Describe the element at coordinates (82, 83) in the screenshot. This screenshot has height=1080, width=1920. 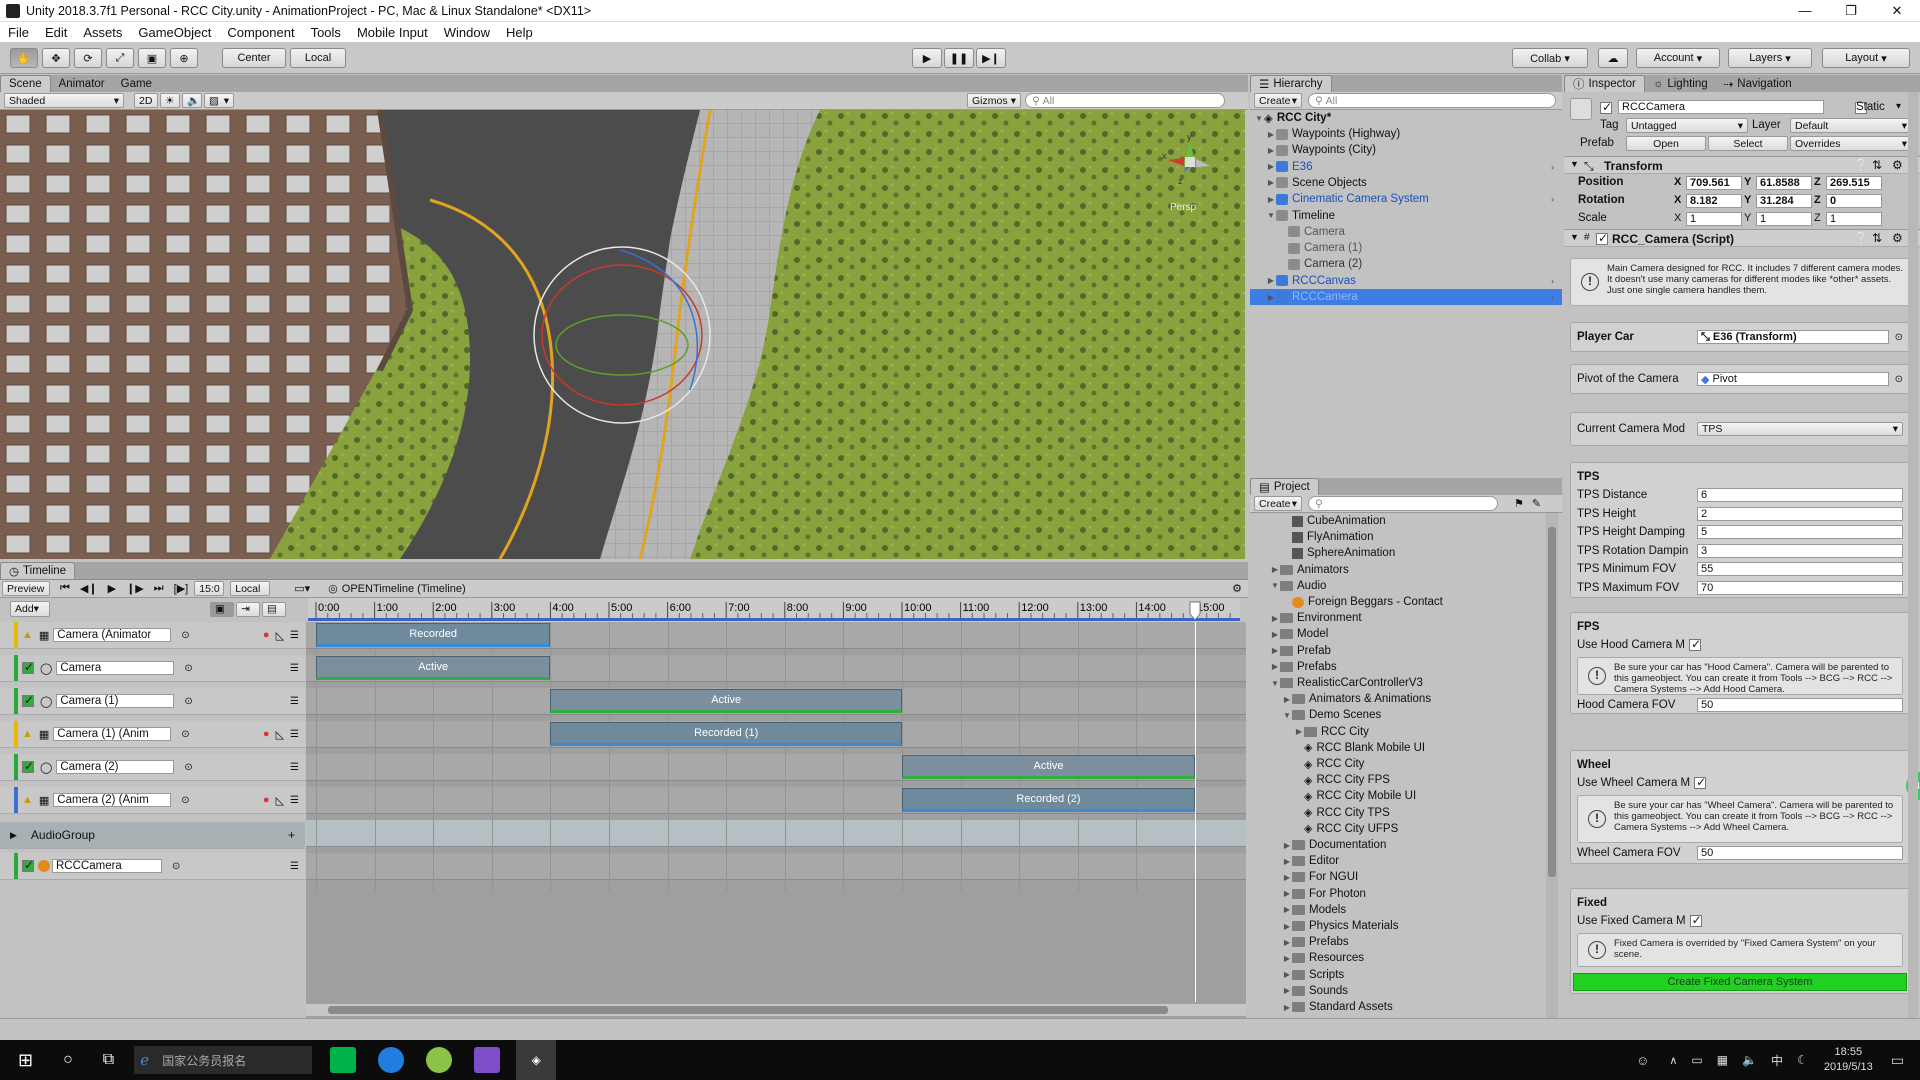
I see `tab-animator: Animator` at that location.